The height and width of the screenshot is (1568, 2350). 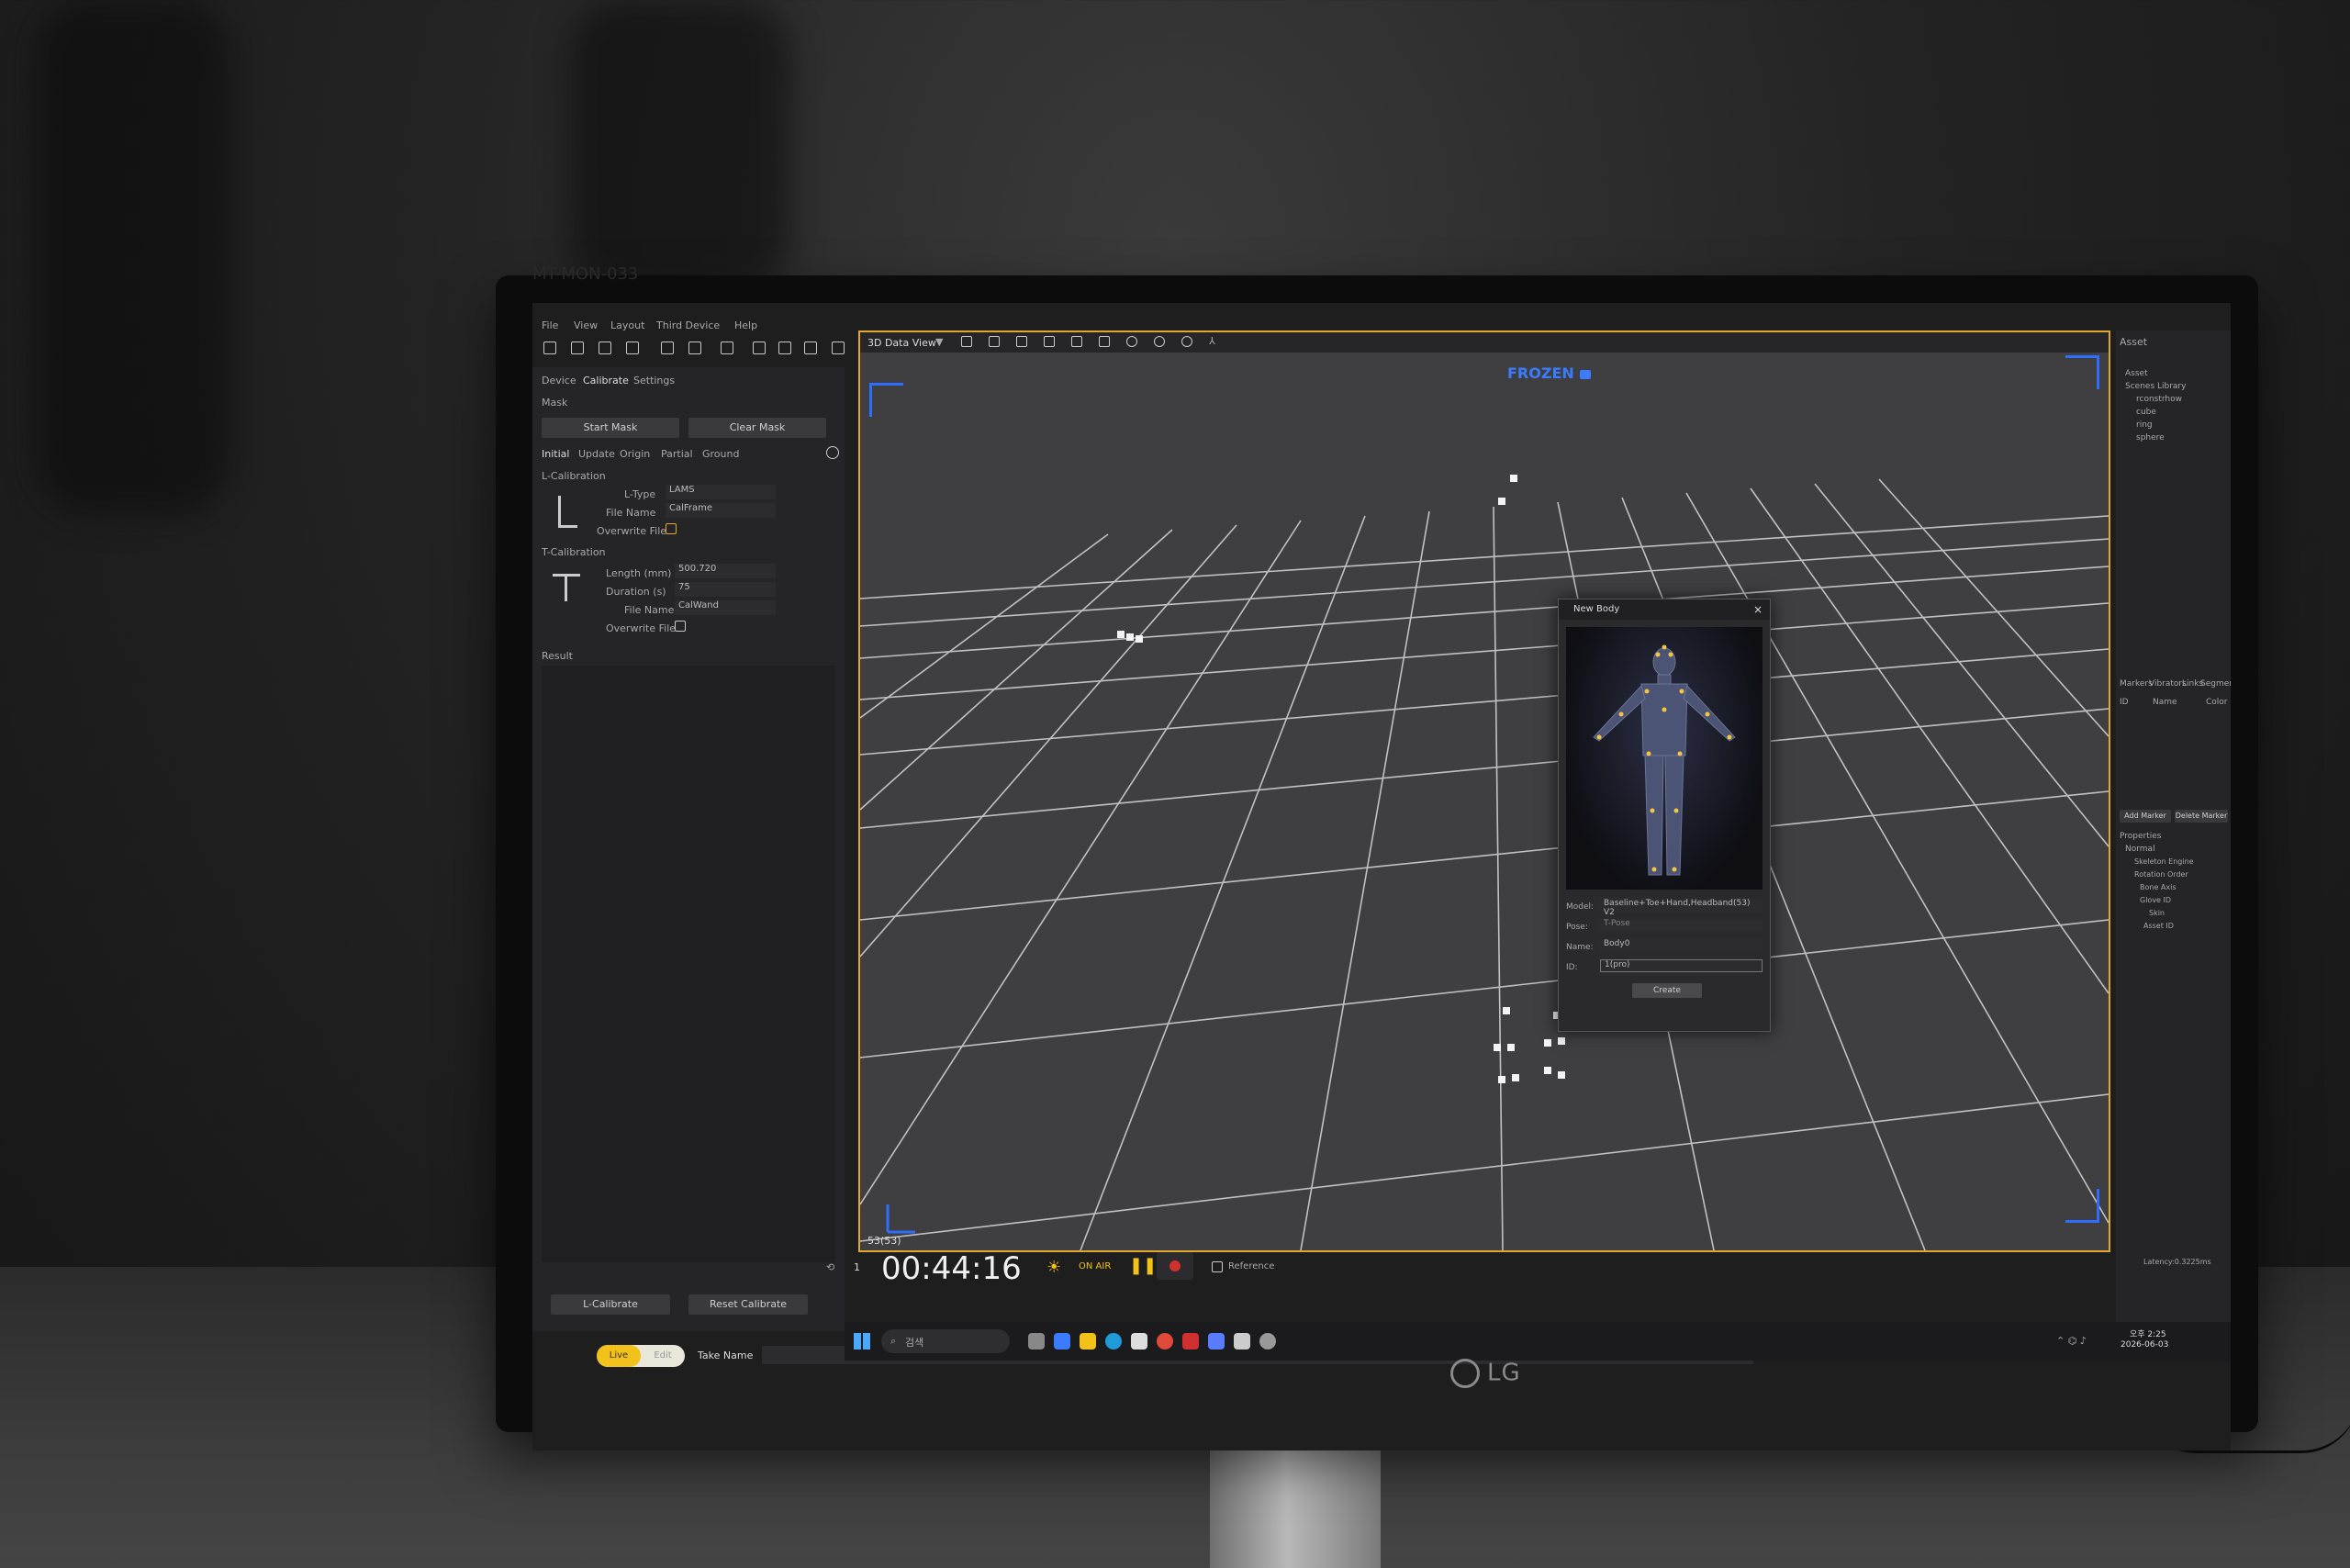 What do you see at coordinates (641, 628) in the screenshot?
I see `t-overwrite-label: Overwrite File` at bounding box center [641, 628].